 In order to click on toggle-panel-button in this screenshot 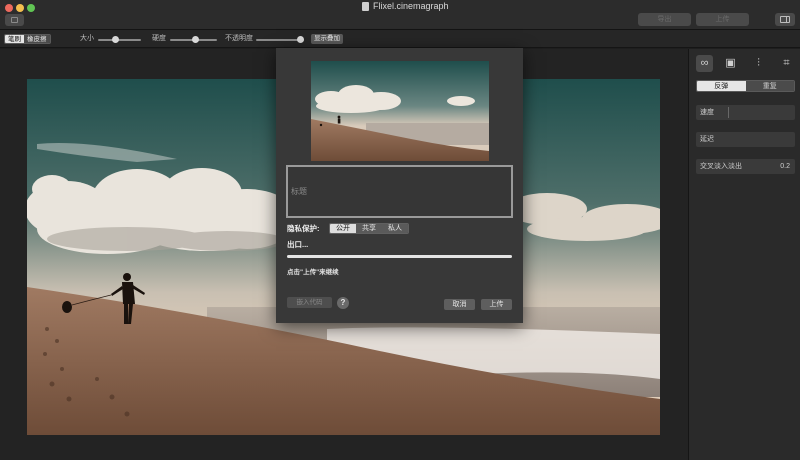, I will do `click(785, 19)`.